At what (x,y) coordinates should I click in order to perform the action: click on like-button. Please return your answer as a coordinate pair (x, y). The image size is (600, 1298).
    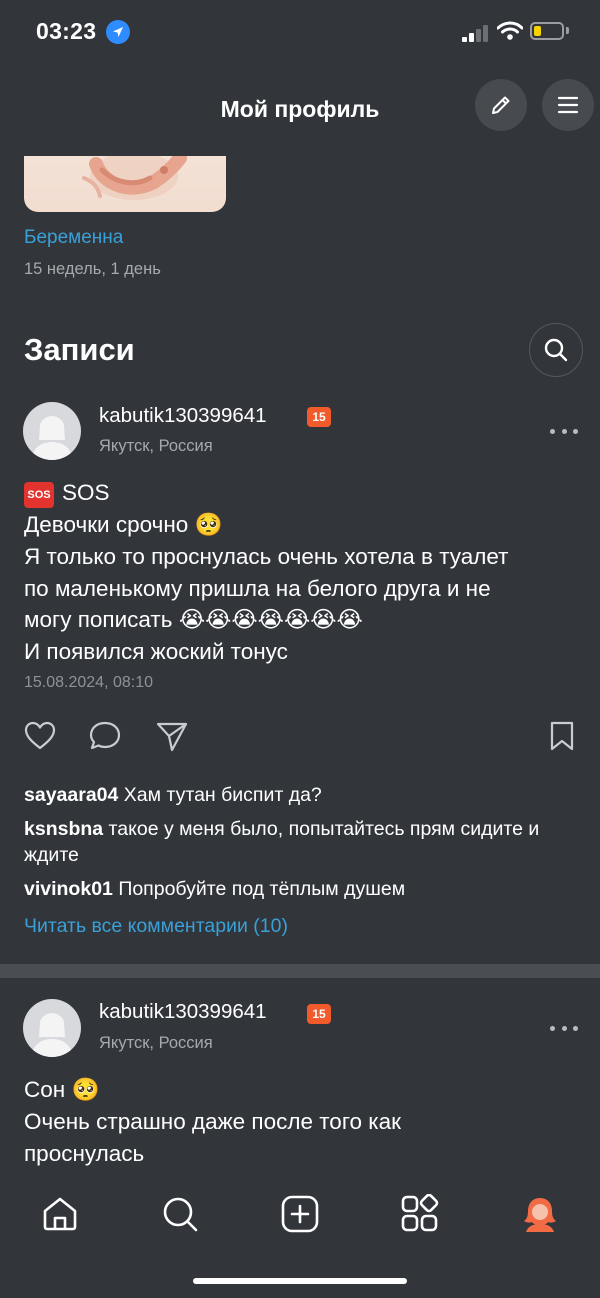
    Looking at the image, I should click on (40, 736).